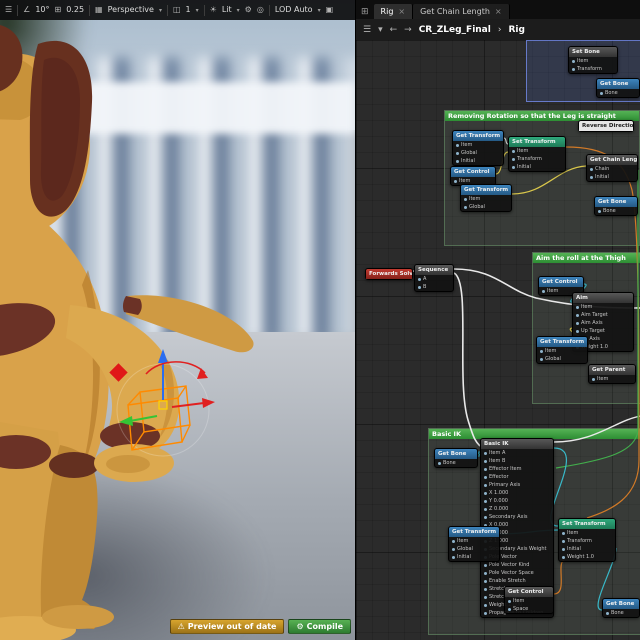 The height and width of the screenshot is (640, 640). I want to click on node-pin: Up Target, so click(603, 331).